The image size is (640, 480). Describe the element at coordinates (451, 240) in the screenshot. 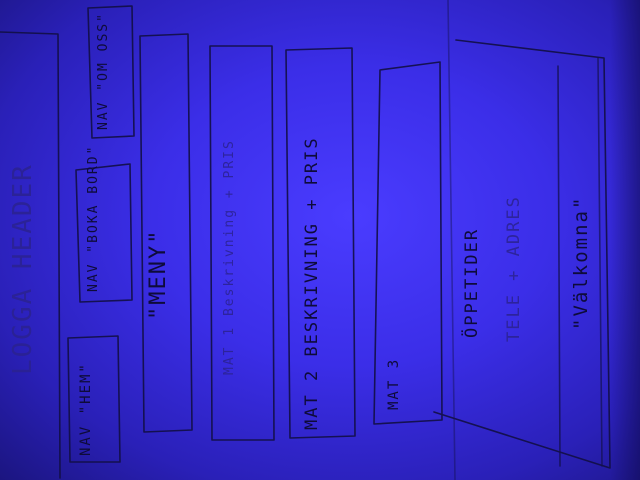

I see `fold-line` at that location.